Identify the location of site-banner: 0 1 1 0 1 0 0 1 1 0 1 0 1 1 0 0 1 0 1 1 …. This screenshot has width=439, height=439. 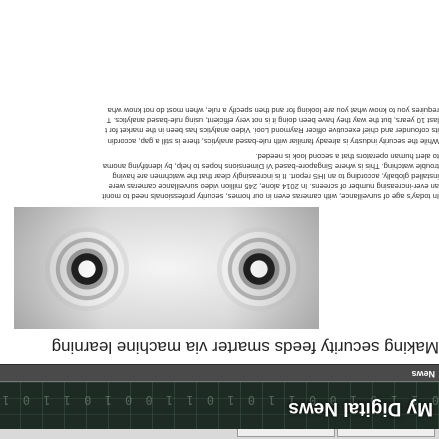
(219, 405).